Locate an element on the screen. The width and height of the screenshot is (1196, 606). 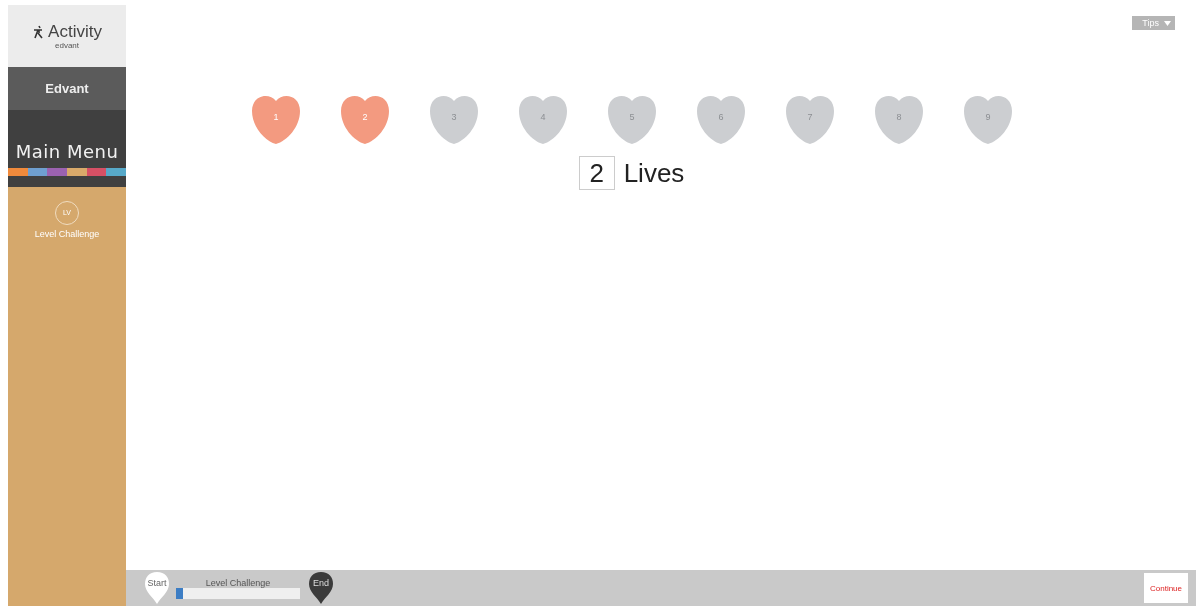
progress-label: Level Challenge is located at coordinates (238, 582).